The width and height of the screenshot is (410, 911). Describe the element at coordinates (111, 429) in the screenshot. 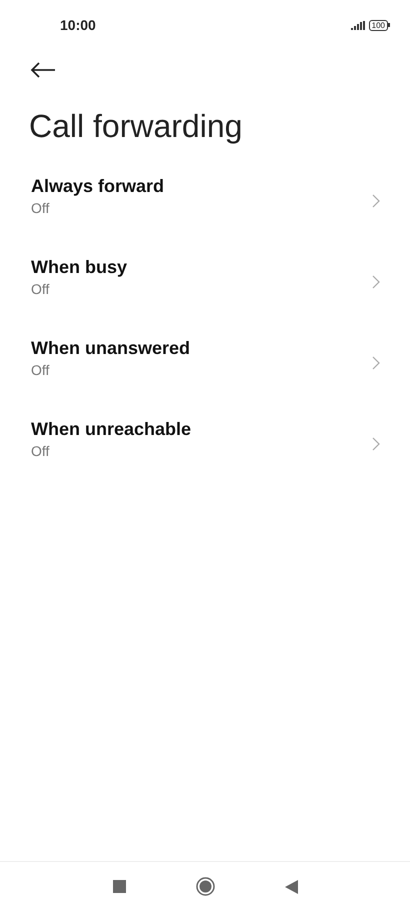

I see `item-label: When unreachable` at that location.